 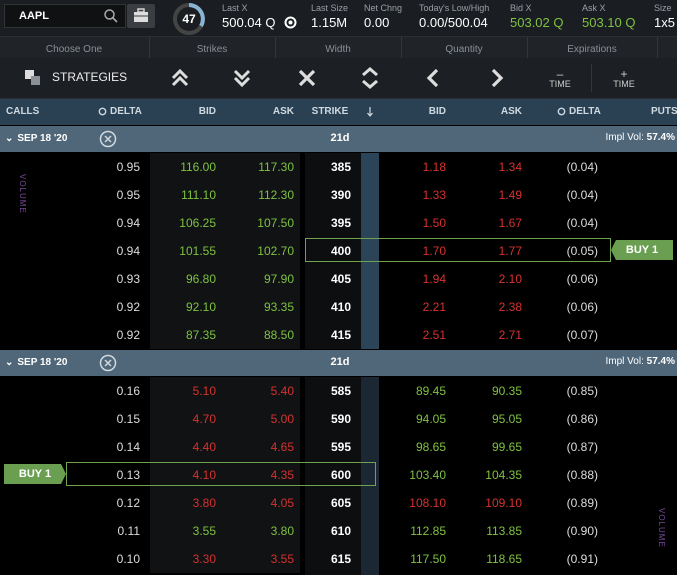 What do you see at coordinates (413, 475) in the screenshot?
I see `put-bid: 103.40` at bounding box center [413, 475].